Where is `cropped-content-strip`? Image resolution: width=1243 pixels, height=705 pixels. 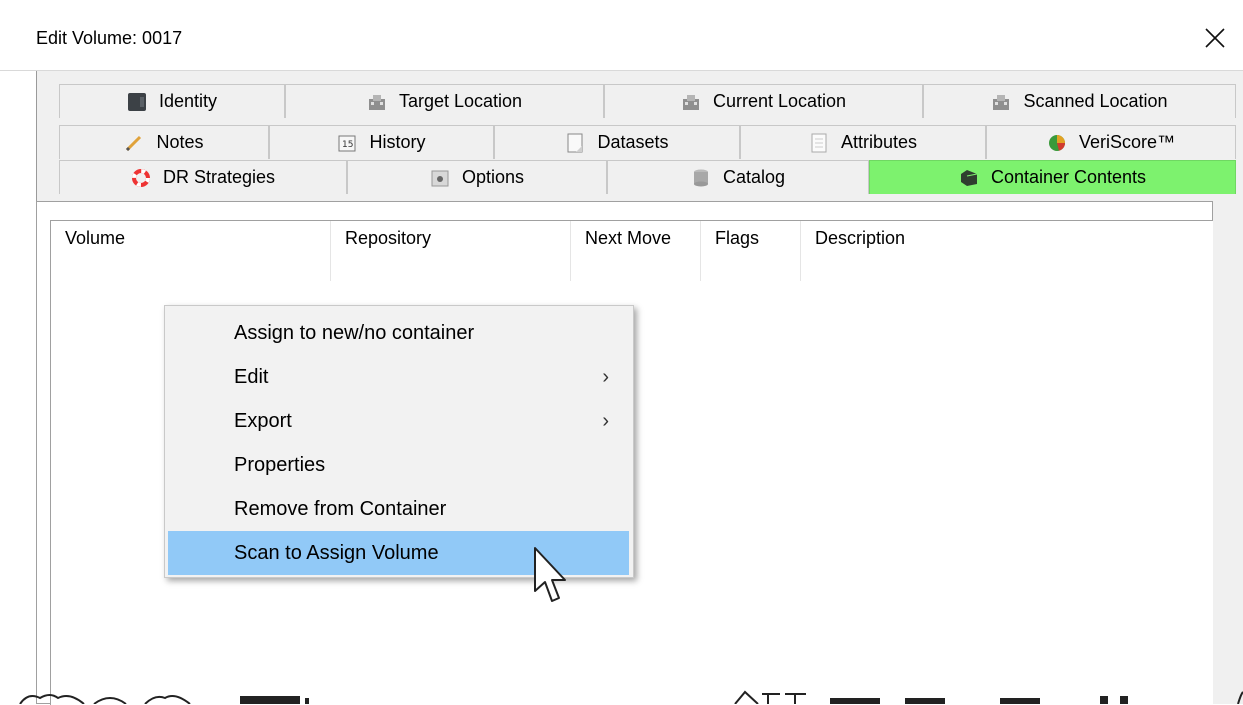
cropped-content-strip is located at coordinates (621, 697).